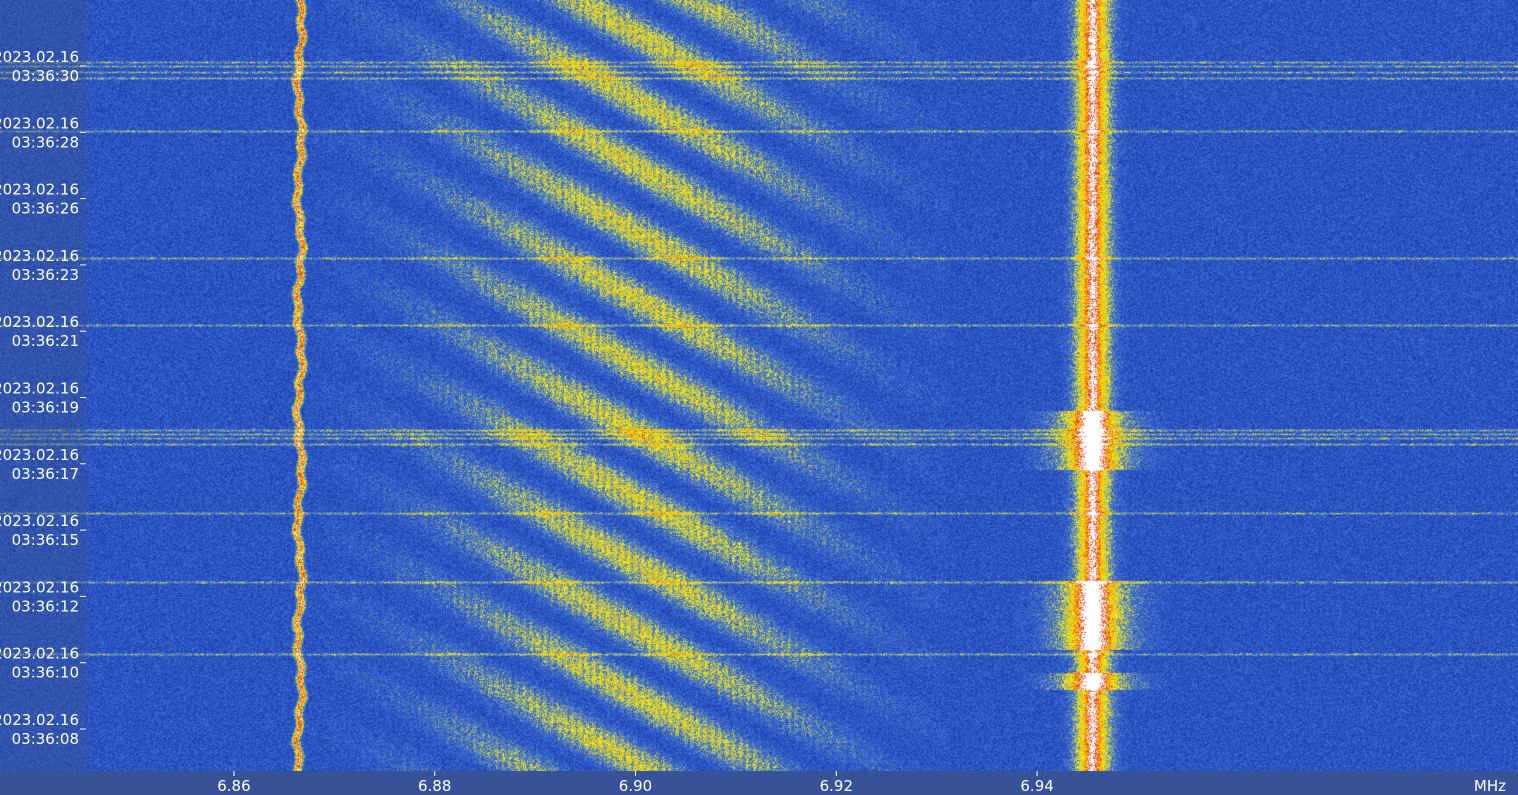  What do you see at coordinates (233, 786) in the screenshot?
I see `x-tick-label: 6.86` at bounding box center [233, 786].